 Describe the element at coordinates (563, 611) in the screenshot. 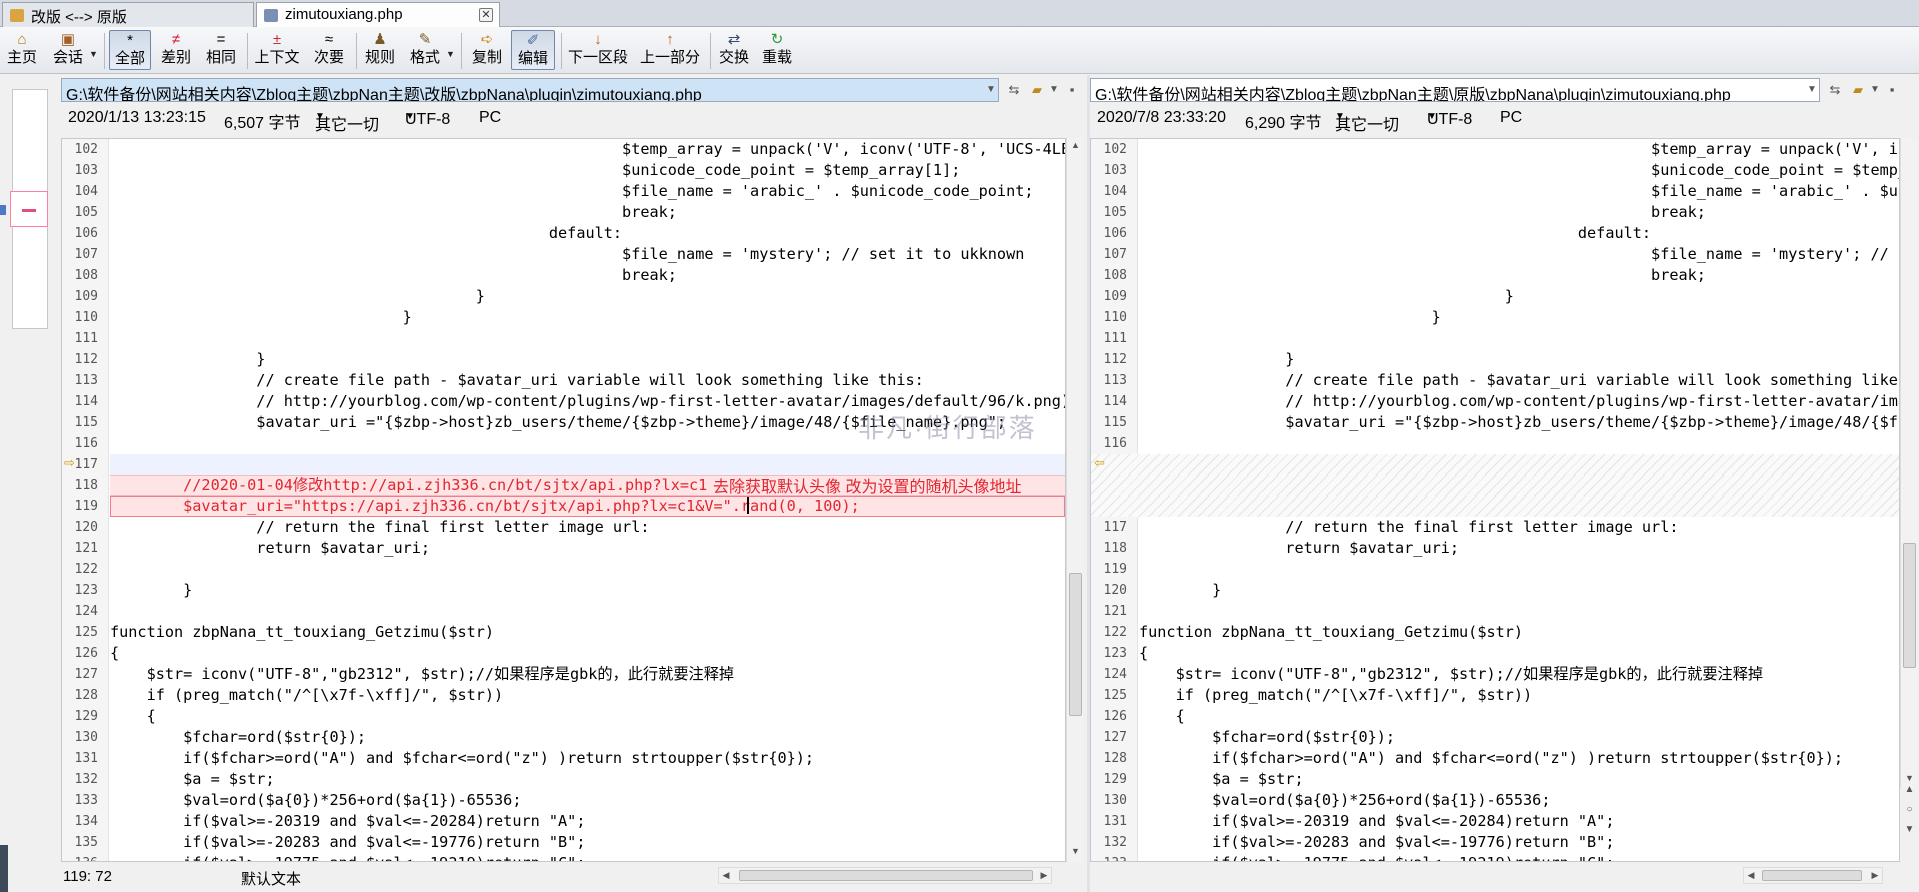

I see `code-line: 124` at that location.